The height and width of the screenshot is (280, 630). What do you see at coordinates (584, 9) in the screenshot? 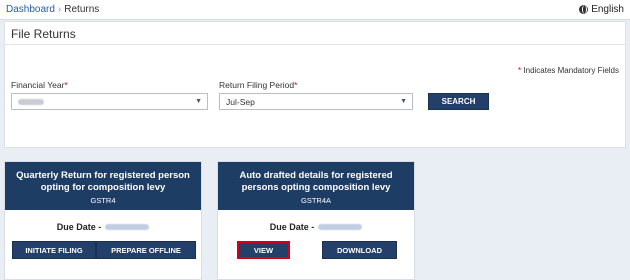
I see `globe-icon` at bounding box center [584, 9].